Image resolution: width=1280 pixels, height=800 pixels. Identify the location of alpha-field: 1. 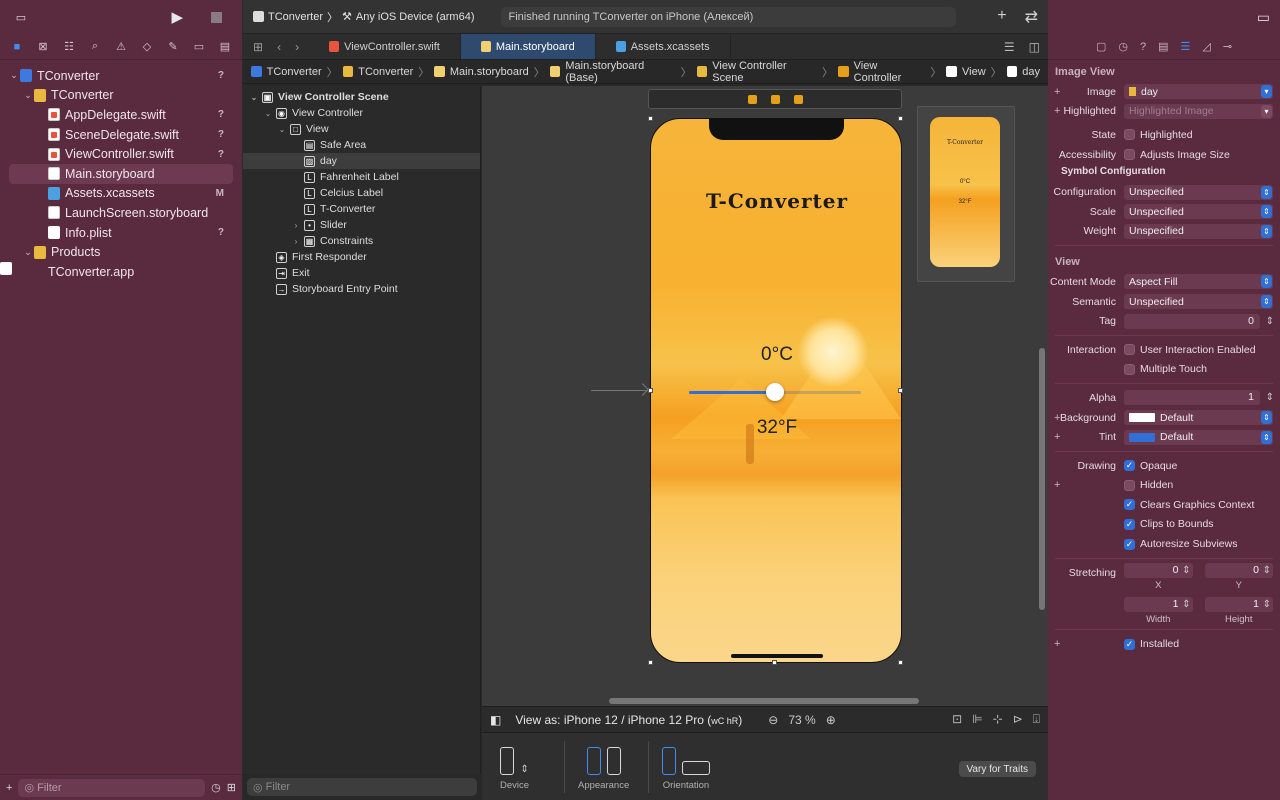
(1199, 398).